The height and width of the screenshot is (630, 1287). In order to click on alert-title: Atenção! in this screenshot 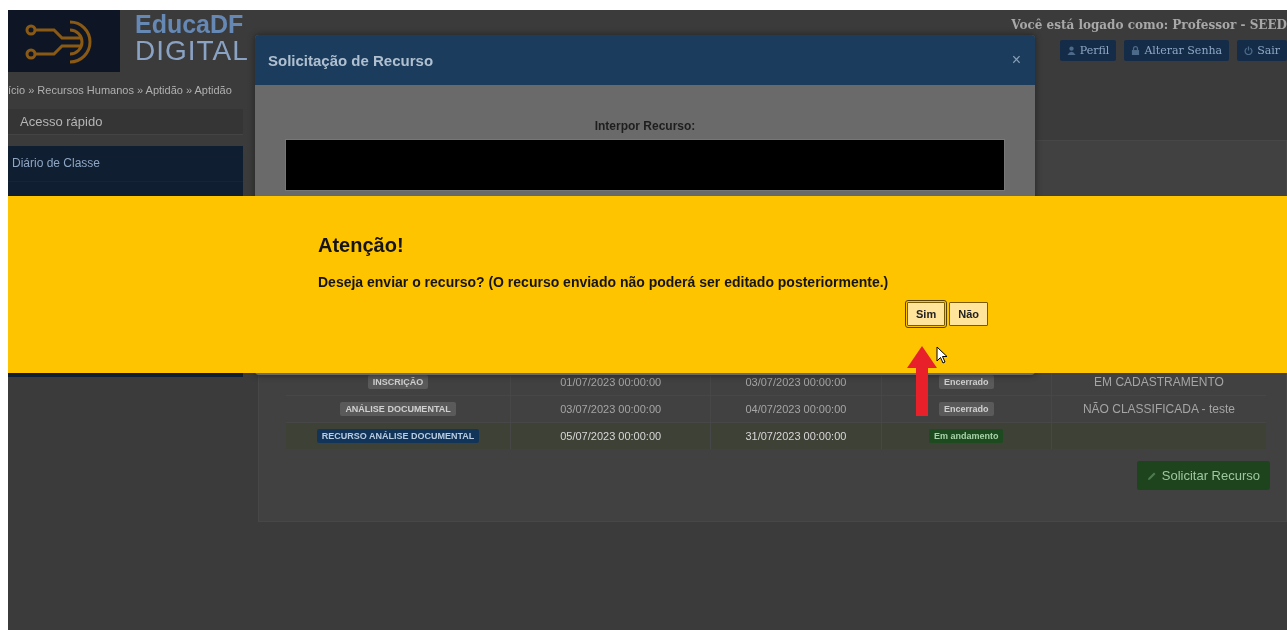, I will do `click(361, 245)`.